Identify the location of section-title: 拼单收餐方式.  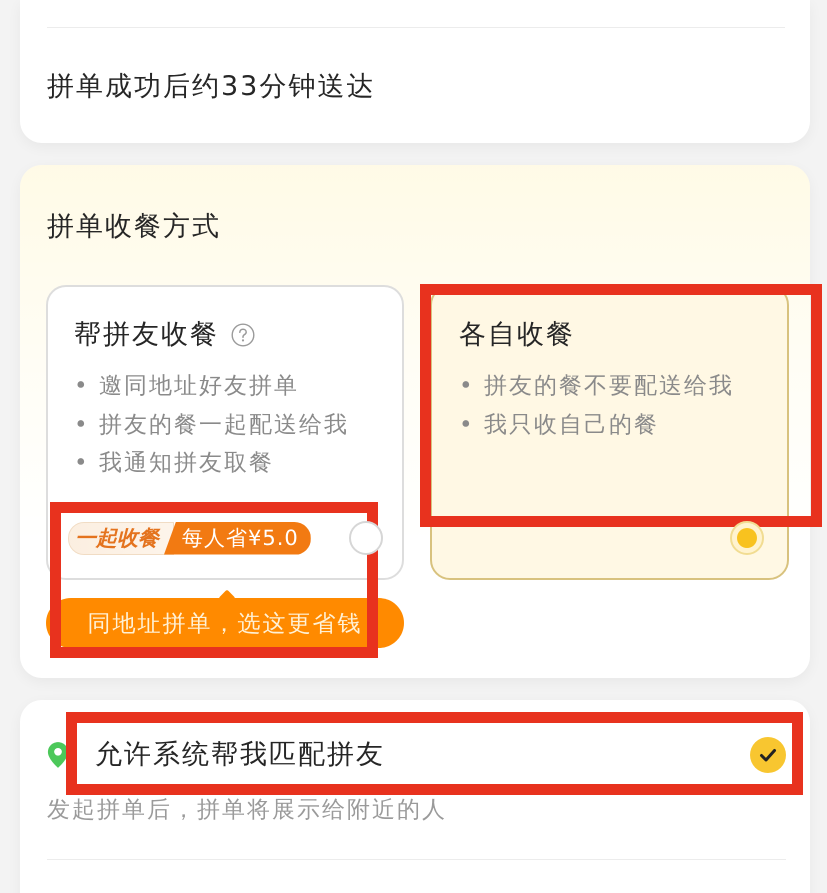
(134, 227).